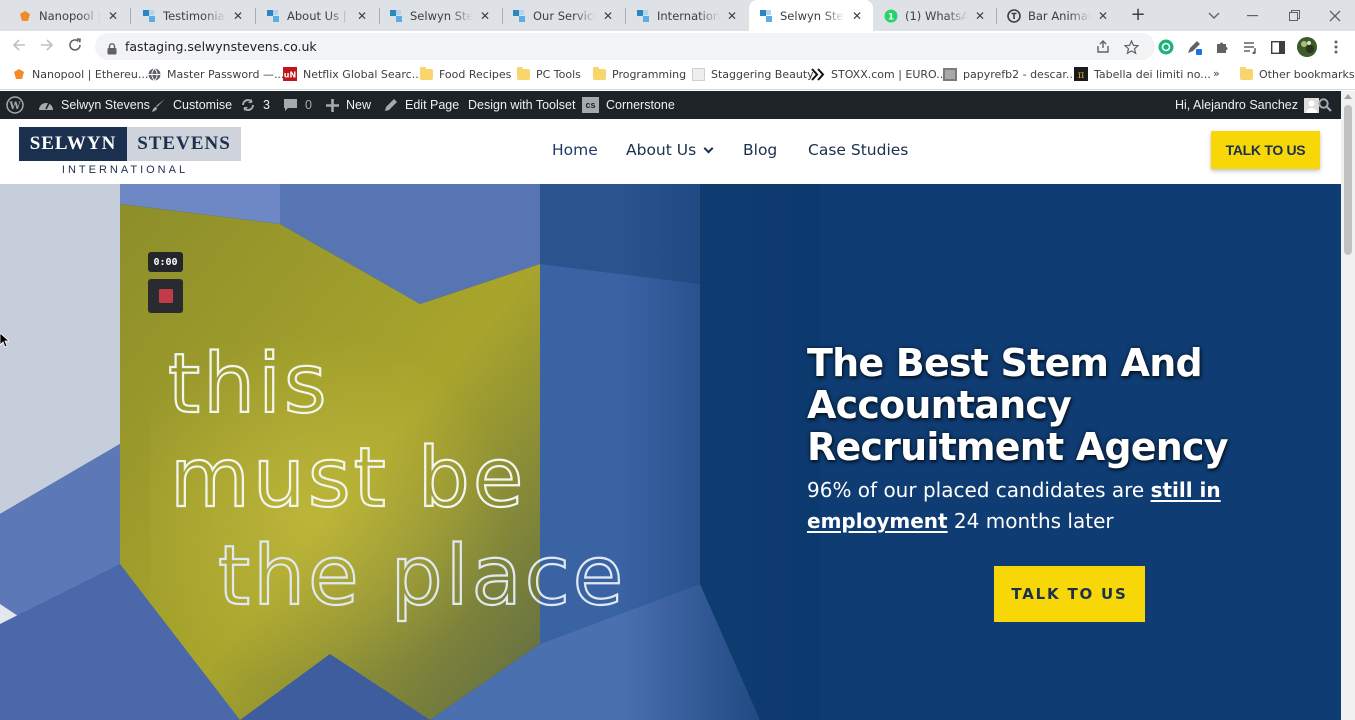 The height and width of the screenshot is (720, 1355). I want to click on extension-green-icon, so click(1166, 47).